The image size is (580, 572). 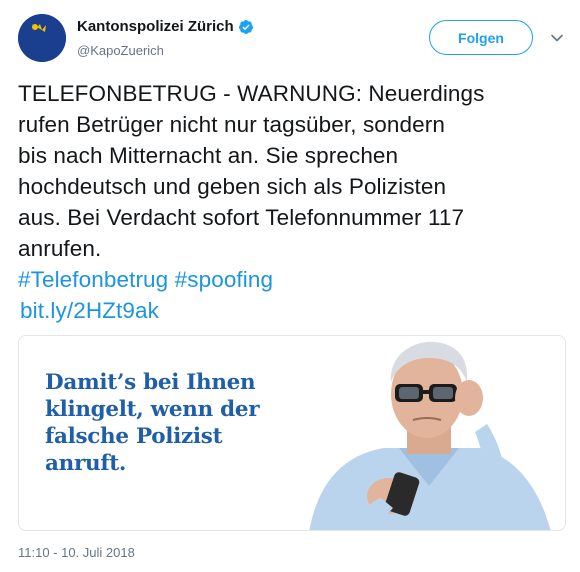 What do you see at coordinates (86, 463) in the screenshot?
I see `card-slogan-line: anruft.` at bounding box center [86, 463].